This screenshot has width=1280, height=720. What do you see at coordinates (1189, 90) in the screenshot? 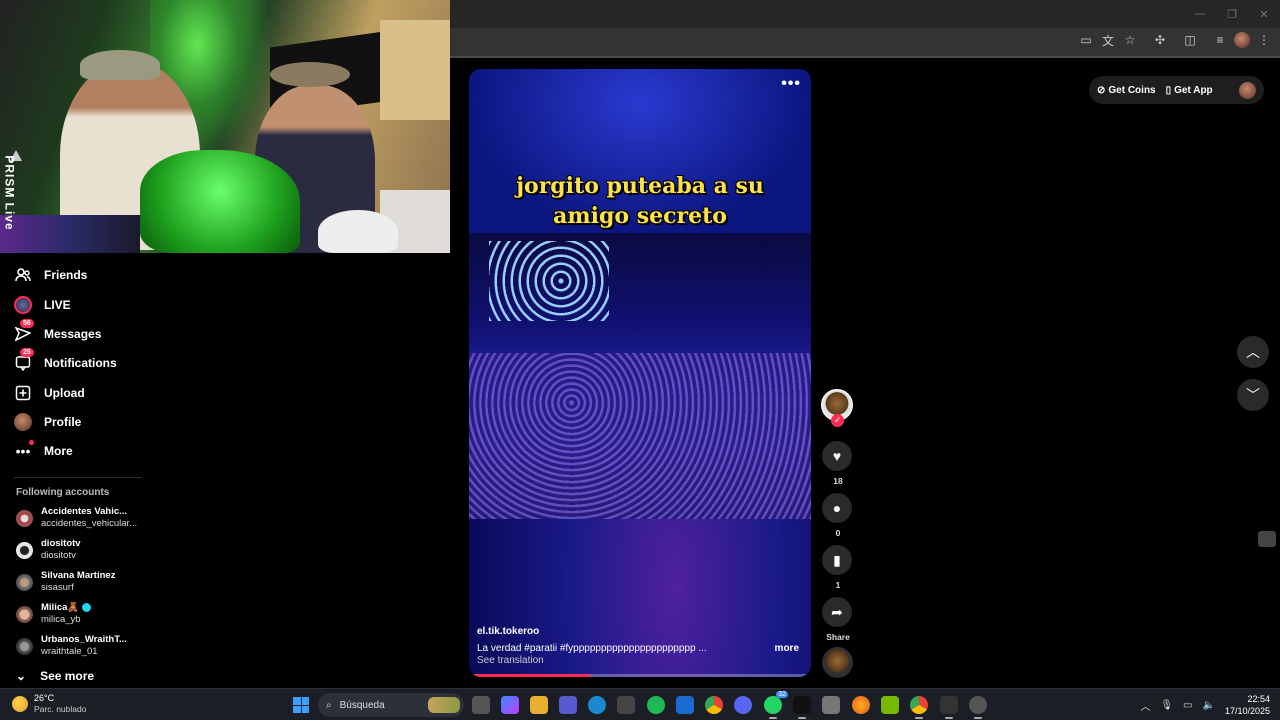
I see `get-app-button: ▯ Get App` at bounding box center [1189, 90].